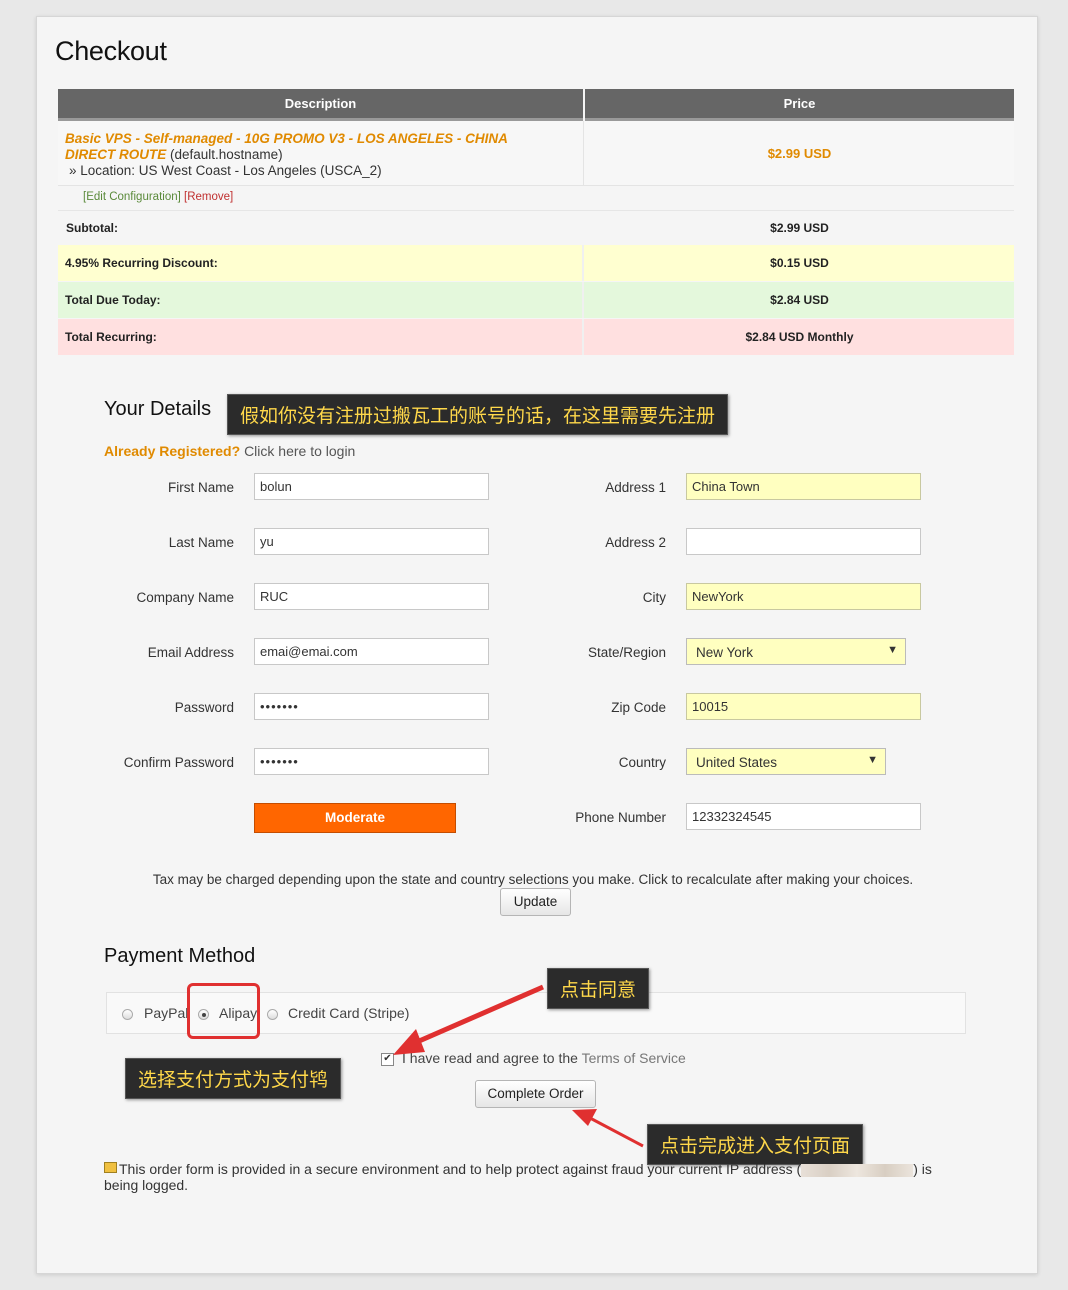 This screenshot has width=1068, height=1290. Describe the element at coordinates (110, 1167) in the screenshot. I see `lock-icon` at that location.